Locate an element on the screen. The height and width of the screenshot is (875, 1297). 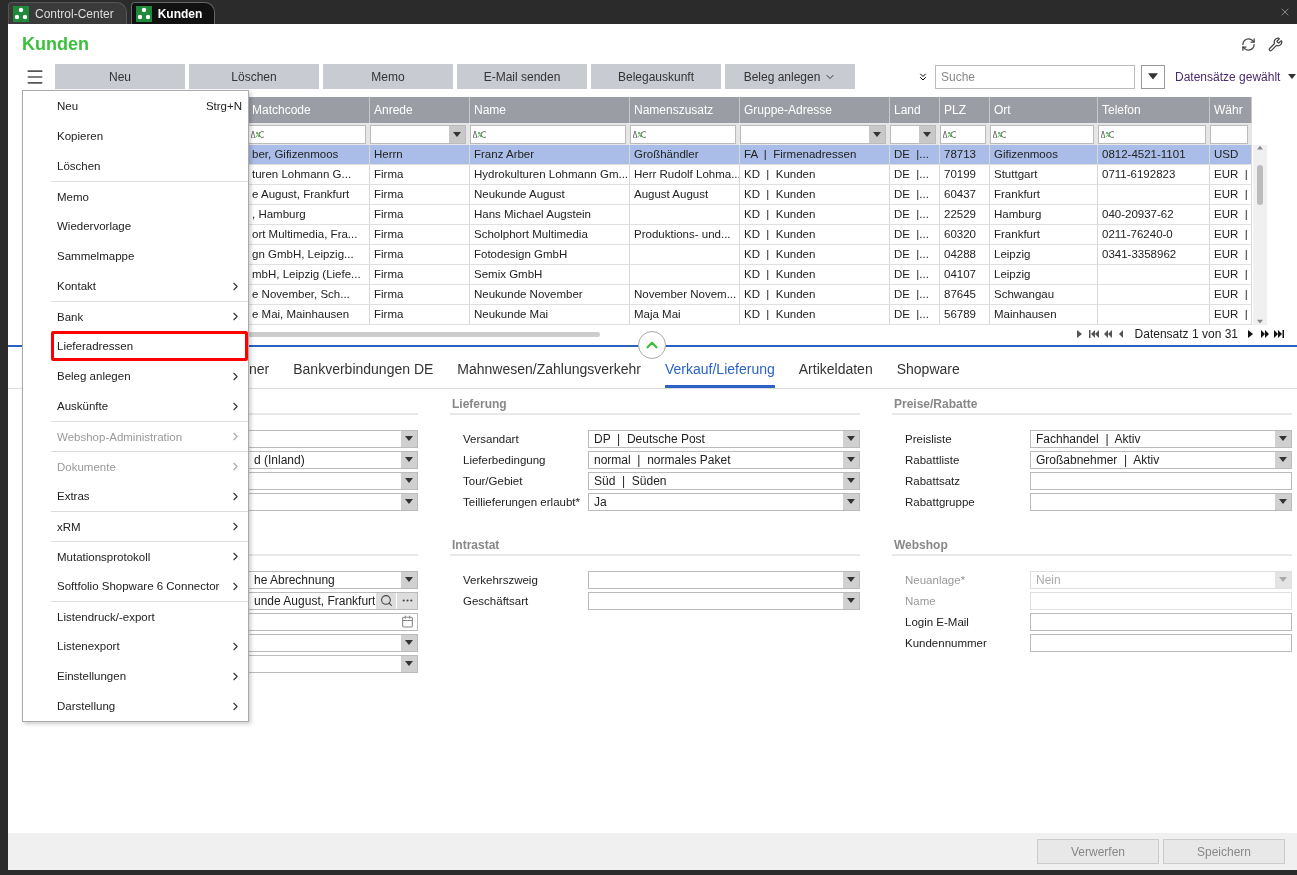
select-field: normal | normales Paket is located at coordinates (724, 459).